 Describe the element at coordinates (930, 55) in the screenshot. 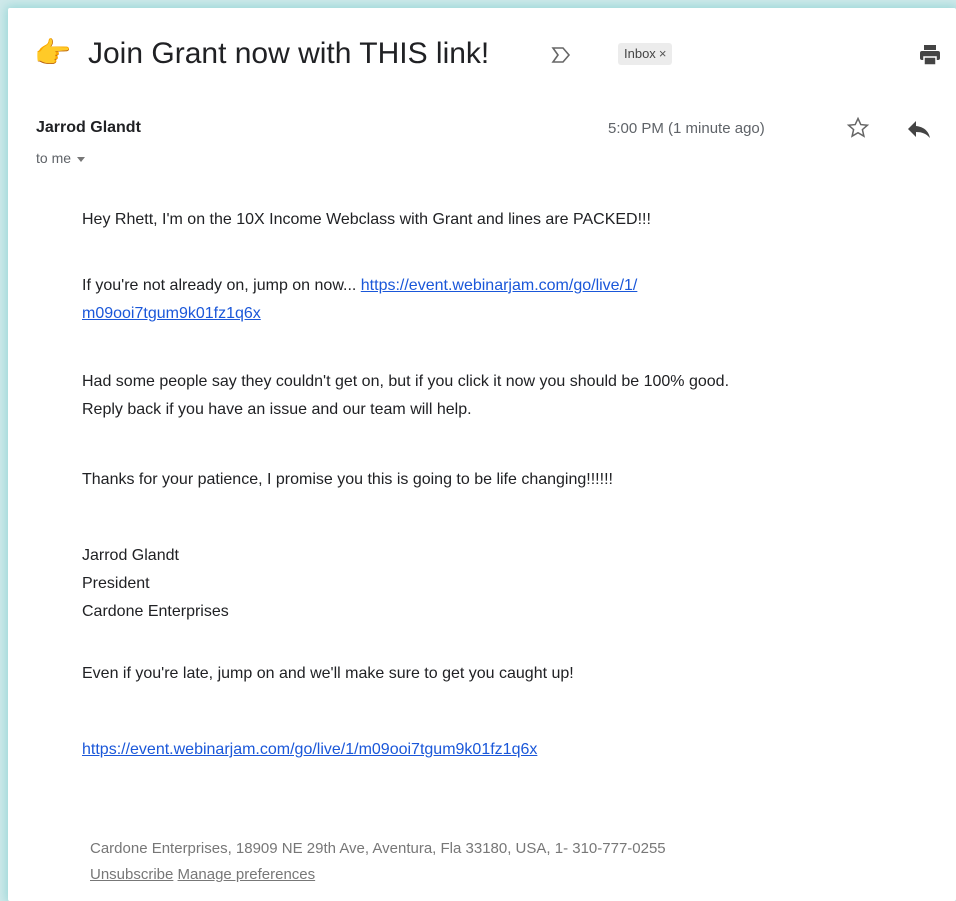

I see `print-icon` at that location.